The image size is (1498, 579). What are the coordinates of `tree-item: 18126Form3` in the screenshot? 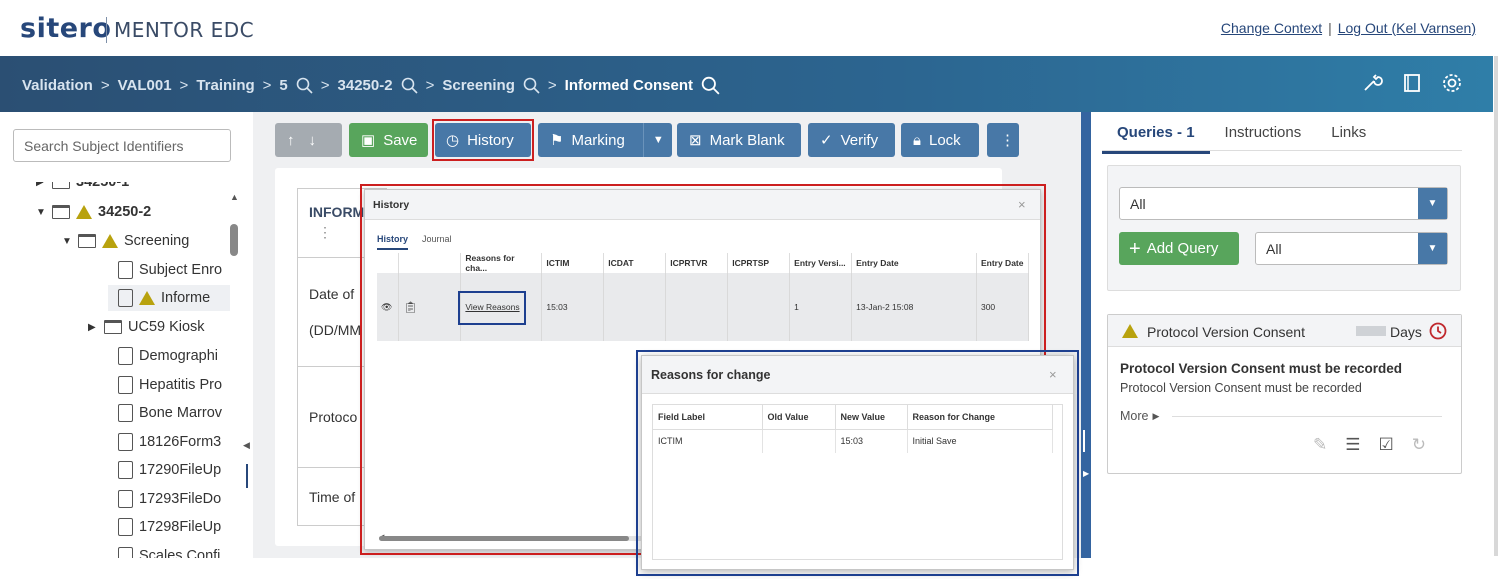 It's located at (169, 442).